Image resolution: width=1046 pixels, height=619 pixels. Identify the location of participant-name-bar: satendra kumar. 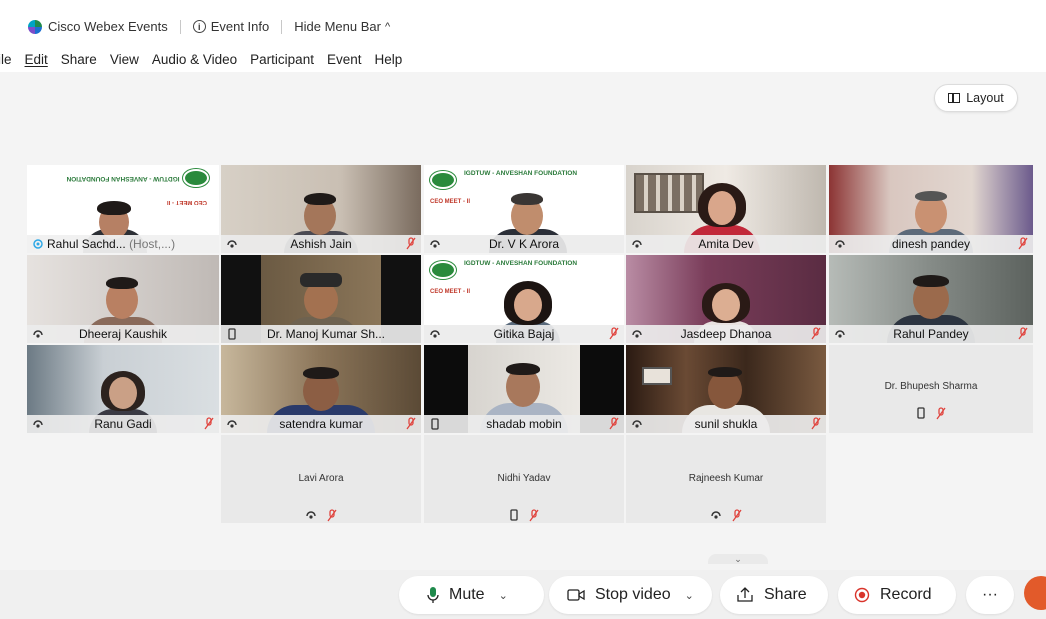
(321, 424).